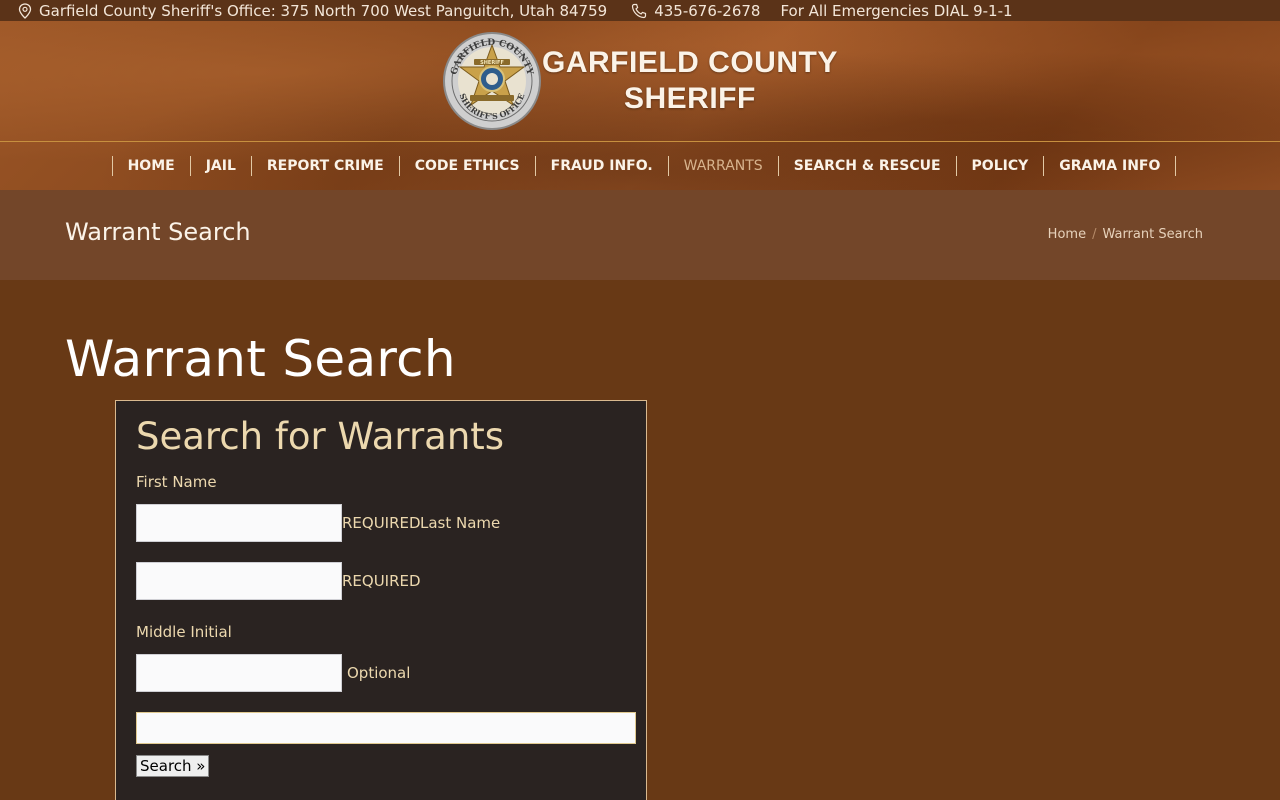 The height and width of the screenshot is (800, 1280). What do you see at coordinates (689, 98) in the screenshot?
I see `site-title-line2: SHERIFF` at bounding box center [689, 98].